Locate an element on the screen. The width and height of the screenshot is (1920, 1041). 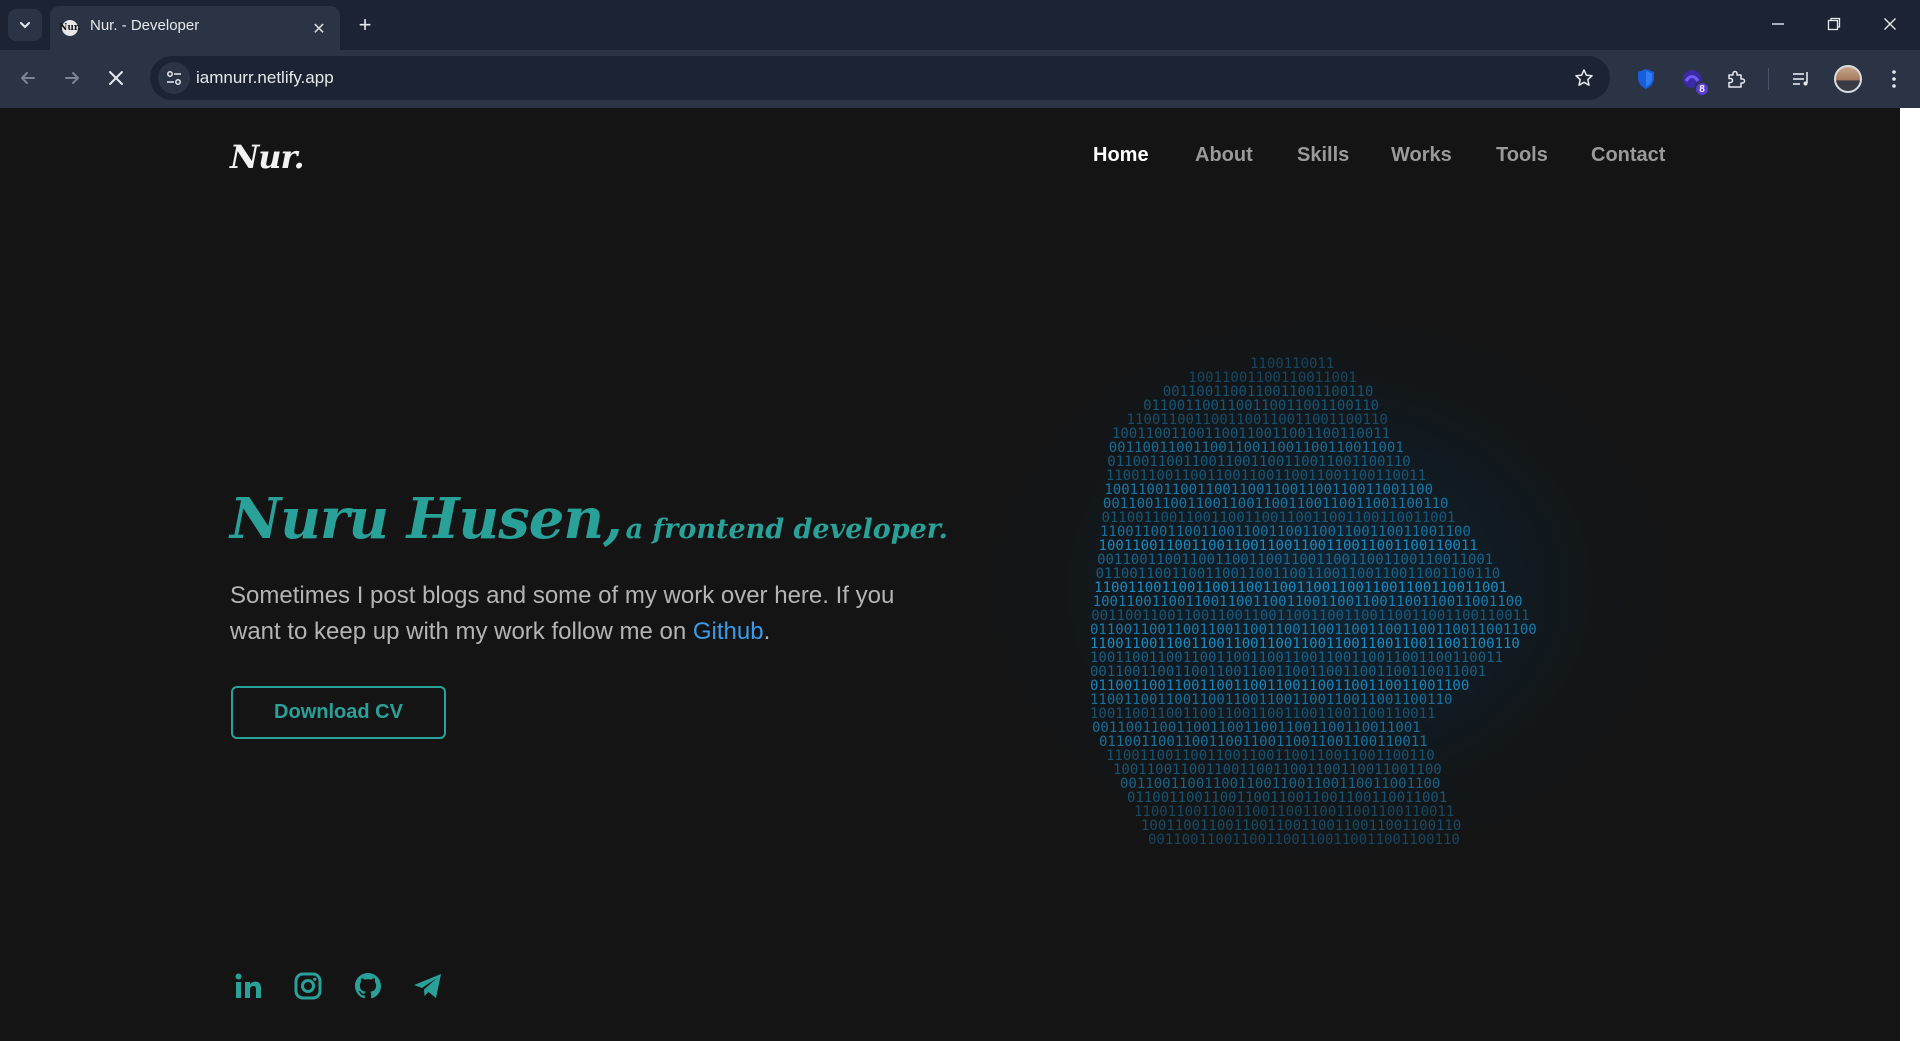
page-scrollbar is located at coordinates (1910, 574).